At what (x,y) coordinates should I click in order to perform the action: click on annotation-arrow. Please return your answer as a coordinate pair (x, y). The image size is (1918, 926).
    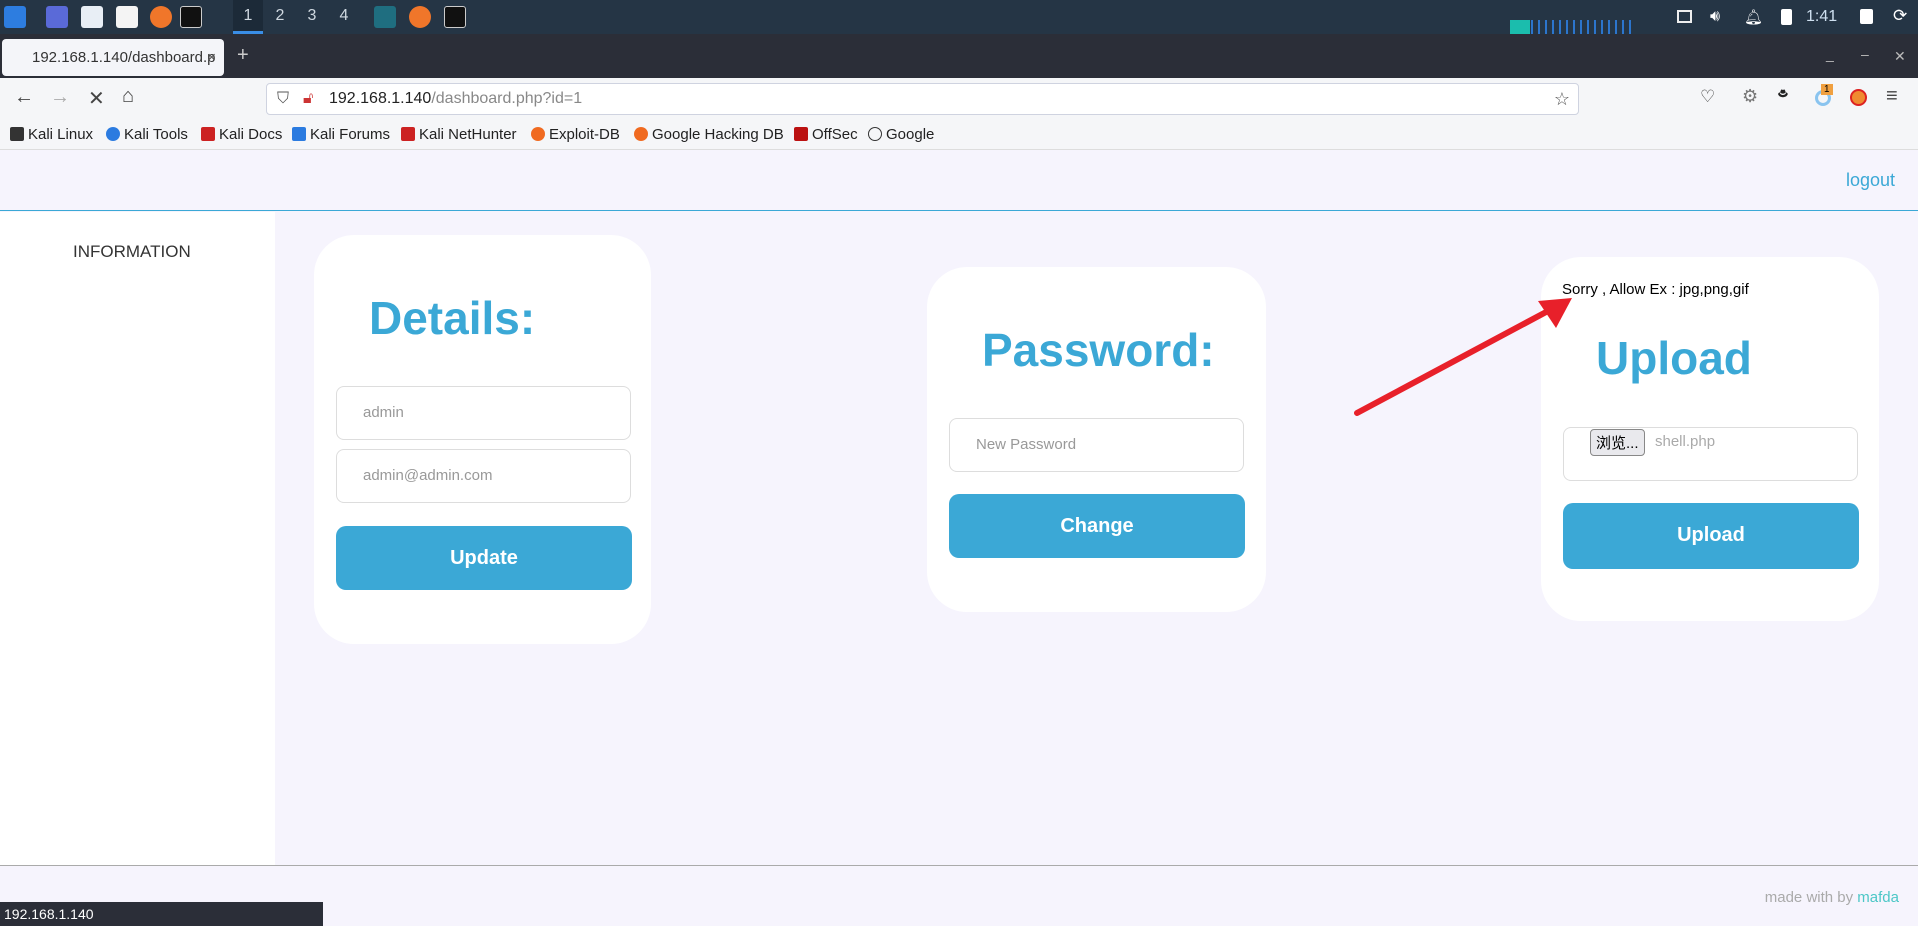
    Looking at the image, I should click on (1463, 357).